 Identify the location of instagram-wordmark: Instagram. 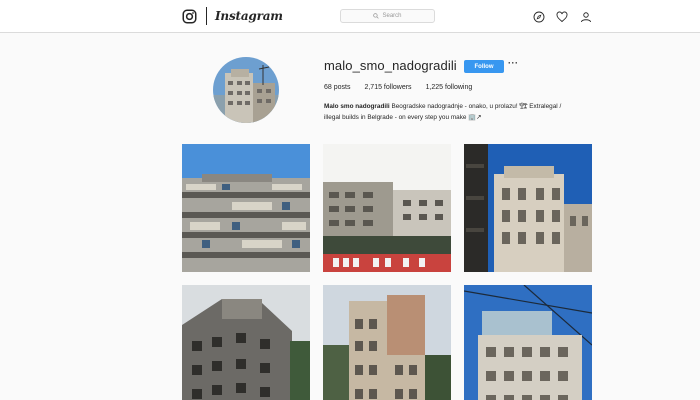
(249, 16).